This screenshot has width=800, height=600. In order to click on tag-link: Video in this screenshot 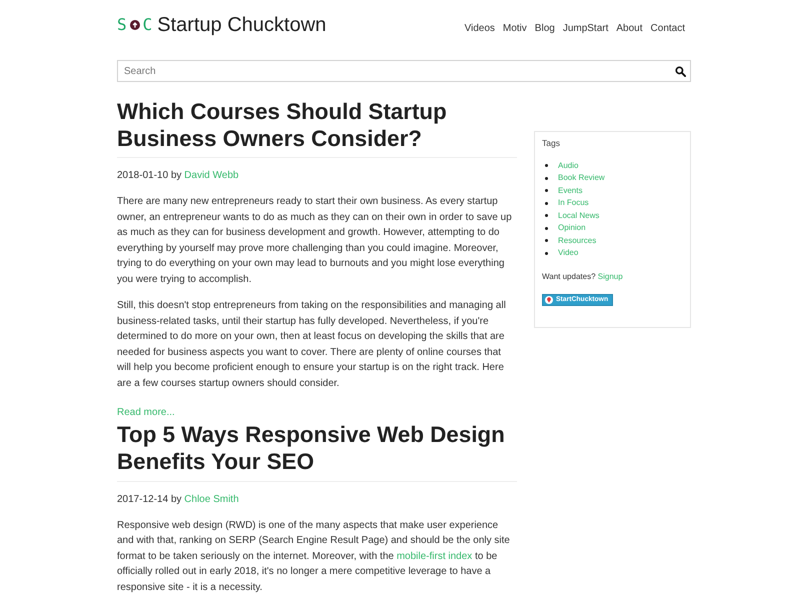, I will do `click(568, 253)`.